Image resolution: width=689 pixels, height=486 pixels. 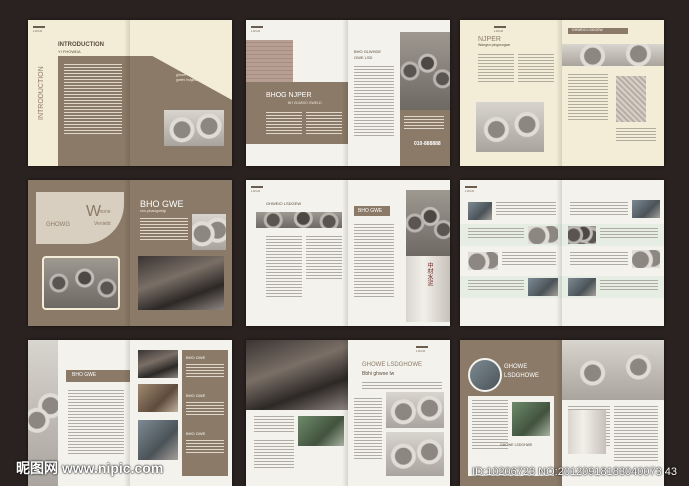 What do you see at coordinates (153, 211) in the screenshot?
I see `bho-subtitle: sho-pioauigwelgi` at bounding box center [153, 211].